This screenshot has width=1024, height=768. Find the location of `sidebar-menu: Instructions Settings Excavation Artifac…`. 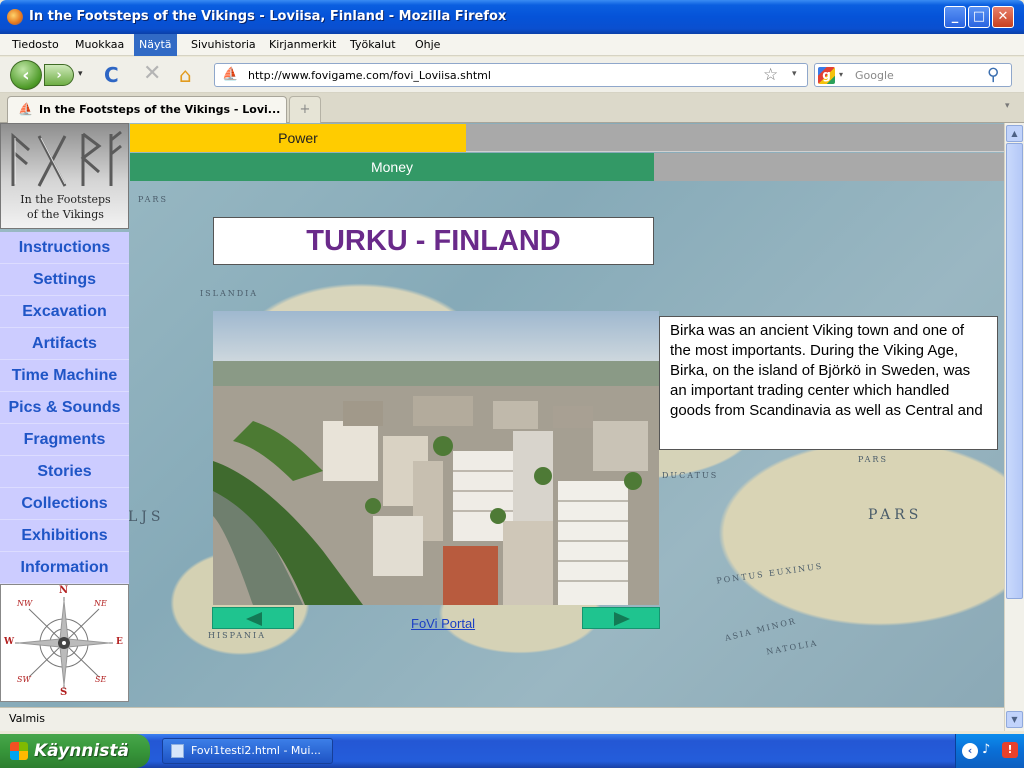

sidebar-menu: Instructions Settings Excavation Artifac… is located at coordinates (64, 408).